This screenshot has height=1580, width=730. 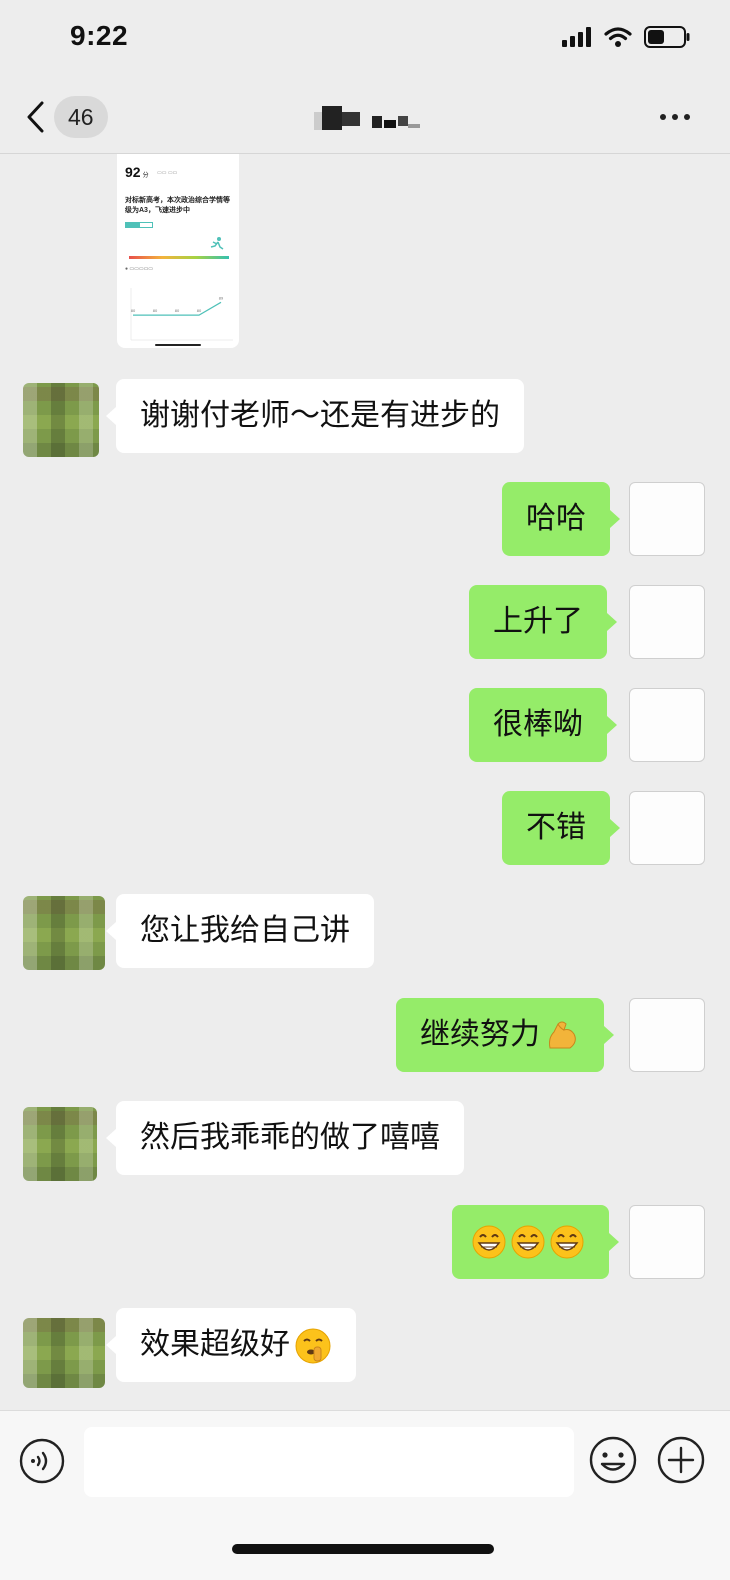 I want to click on score-trend-chart: 80 80 80 80 89, so click(x=181, y=314).